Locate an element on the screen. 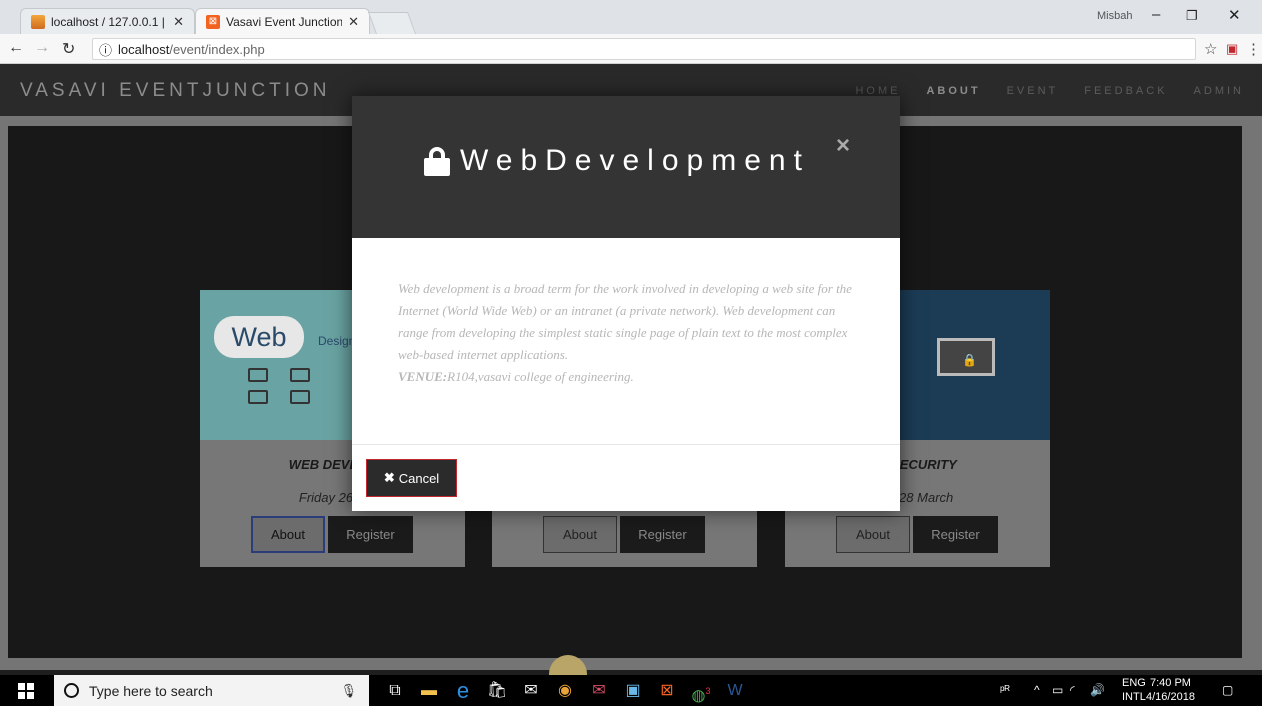 The image size is (1262, 706). chevron-up-icon: ^ is located at coordinates (1037, 690).